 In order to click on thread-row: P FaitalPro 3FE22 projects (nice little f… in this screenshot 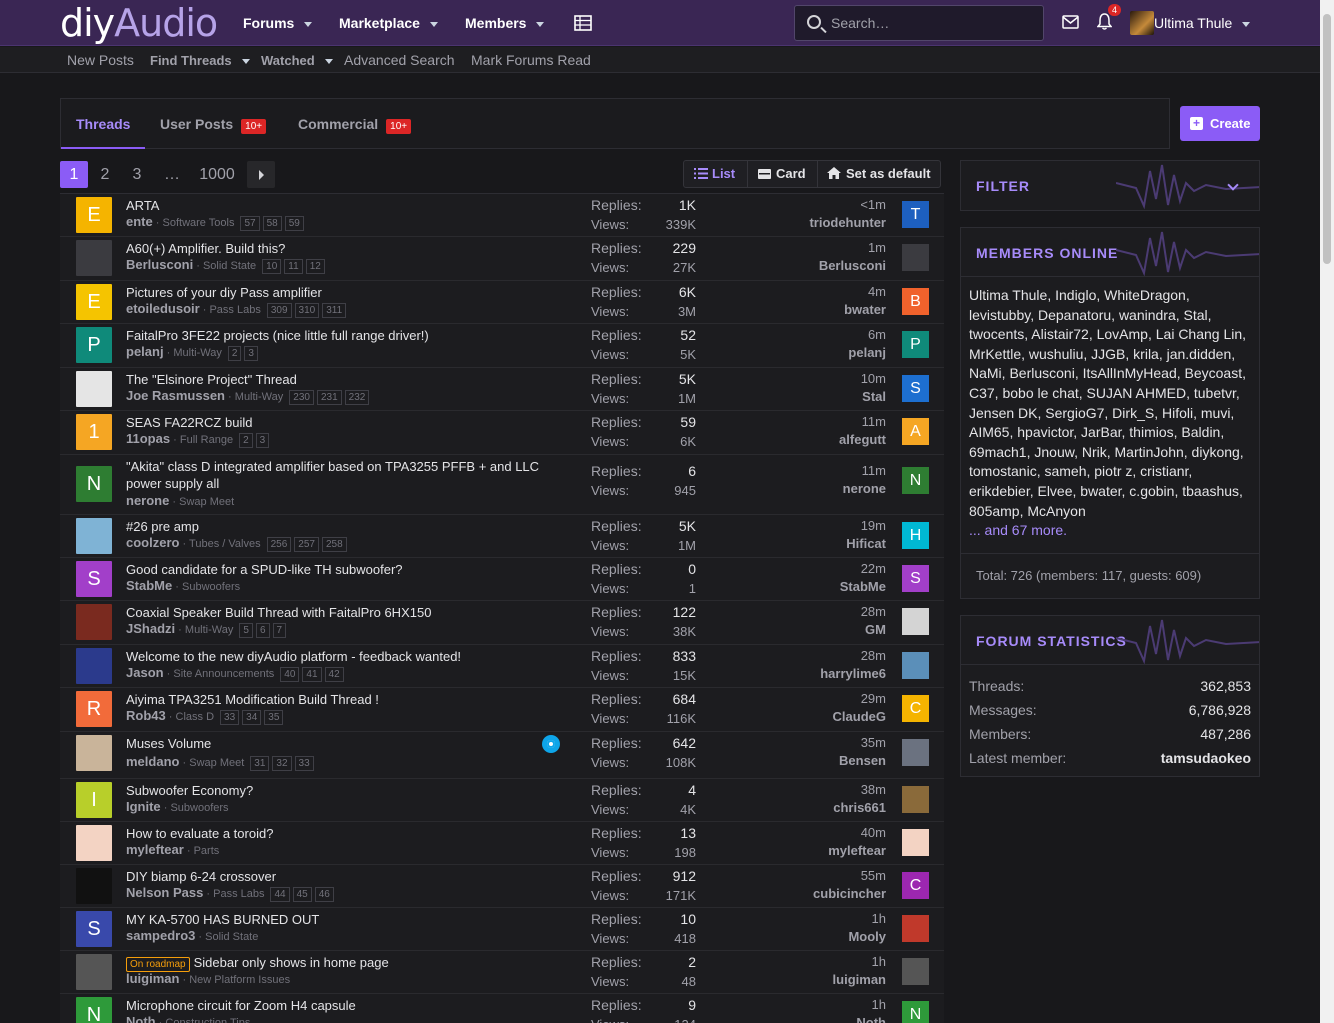, I will do `click(502, 346)`.